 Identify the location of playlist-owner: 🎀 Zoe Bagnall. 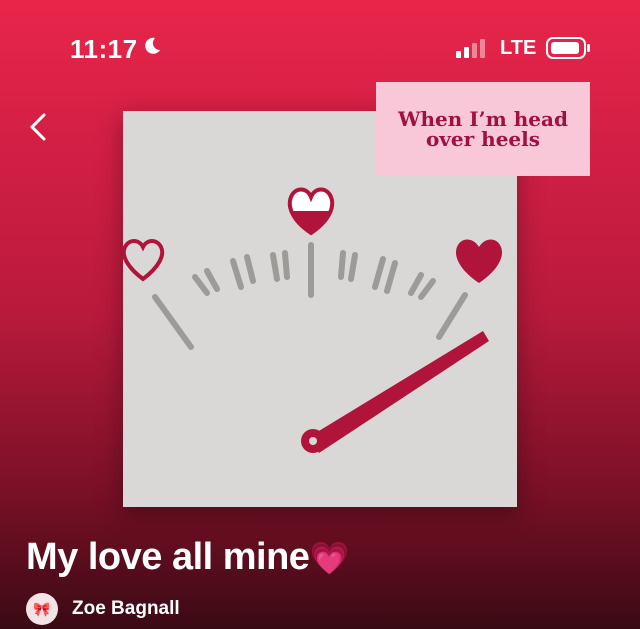
(103, 609).